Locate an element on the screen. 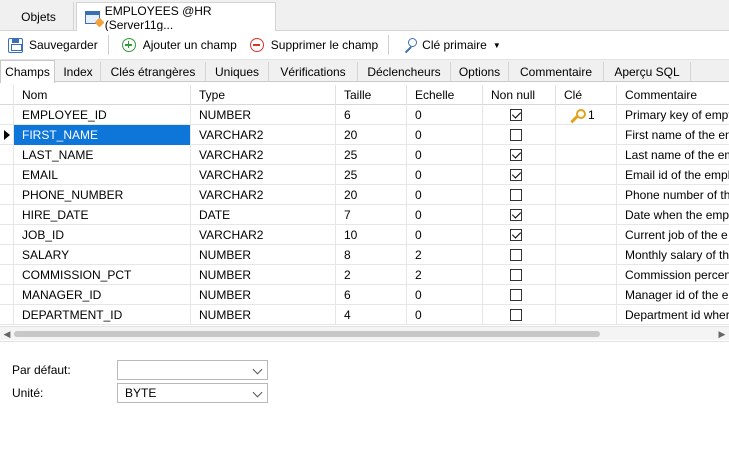 The width and height of the screenshot is (729, 465). primary-key-button: Clé primaire ▼ is located at coordinates (451, 45).